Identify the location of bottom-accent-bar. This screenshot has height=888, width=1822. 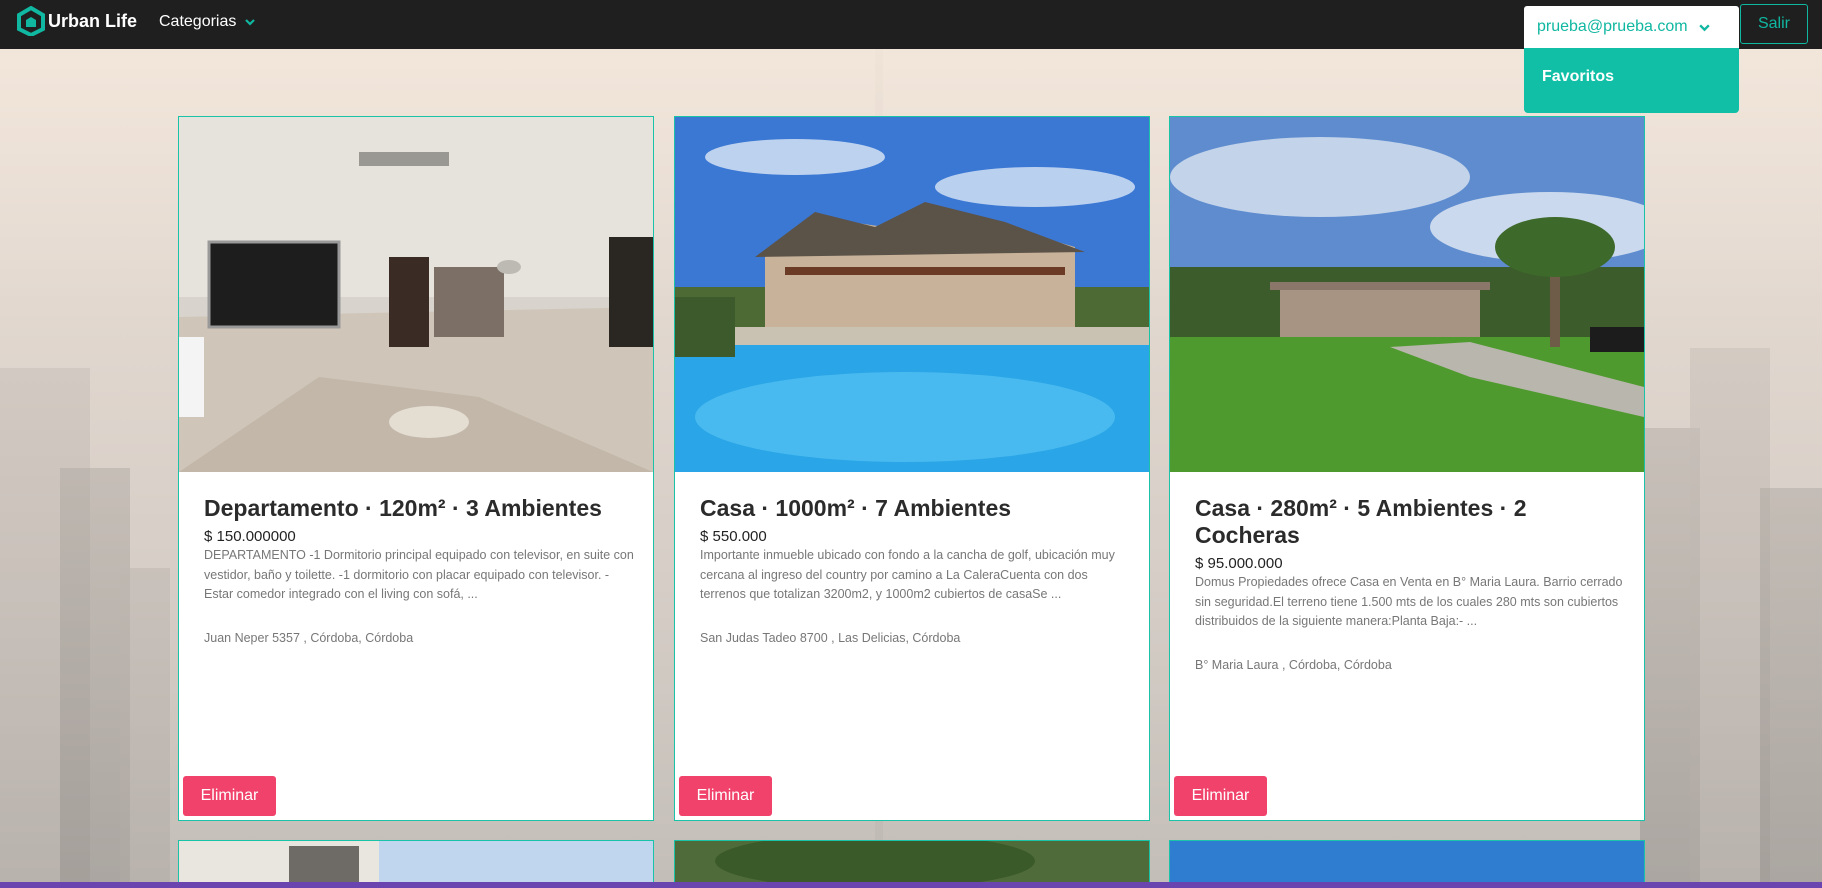
(911, 885).